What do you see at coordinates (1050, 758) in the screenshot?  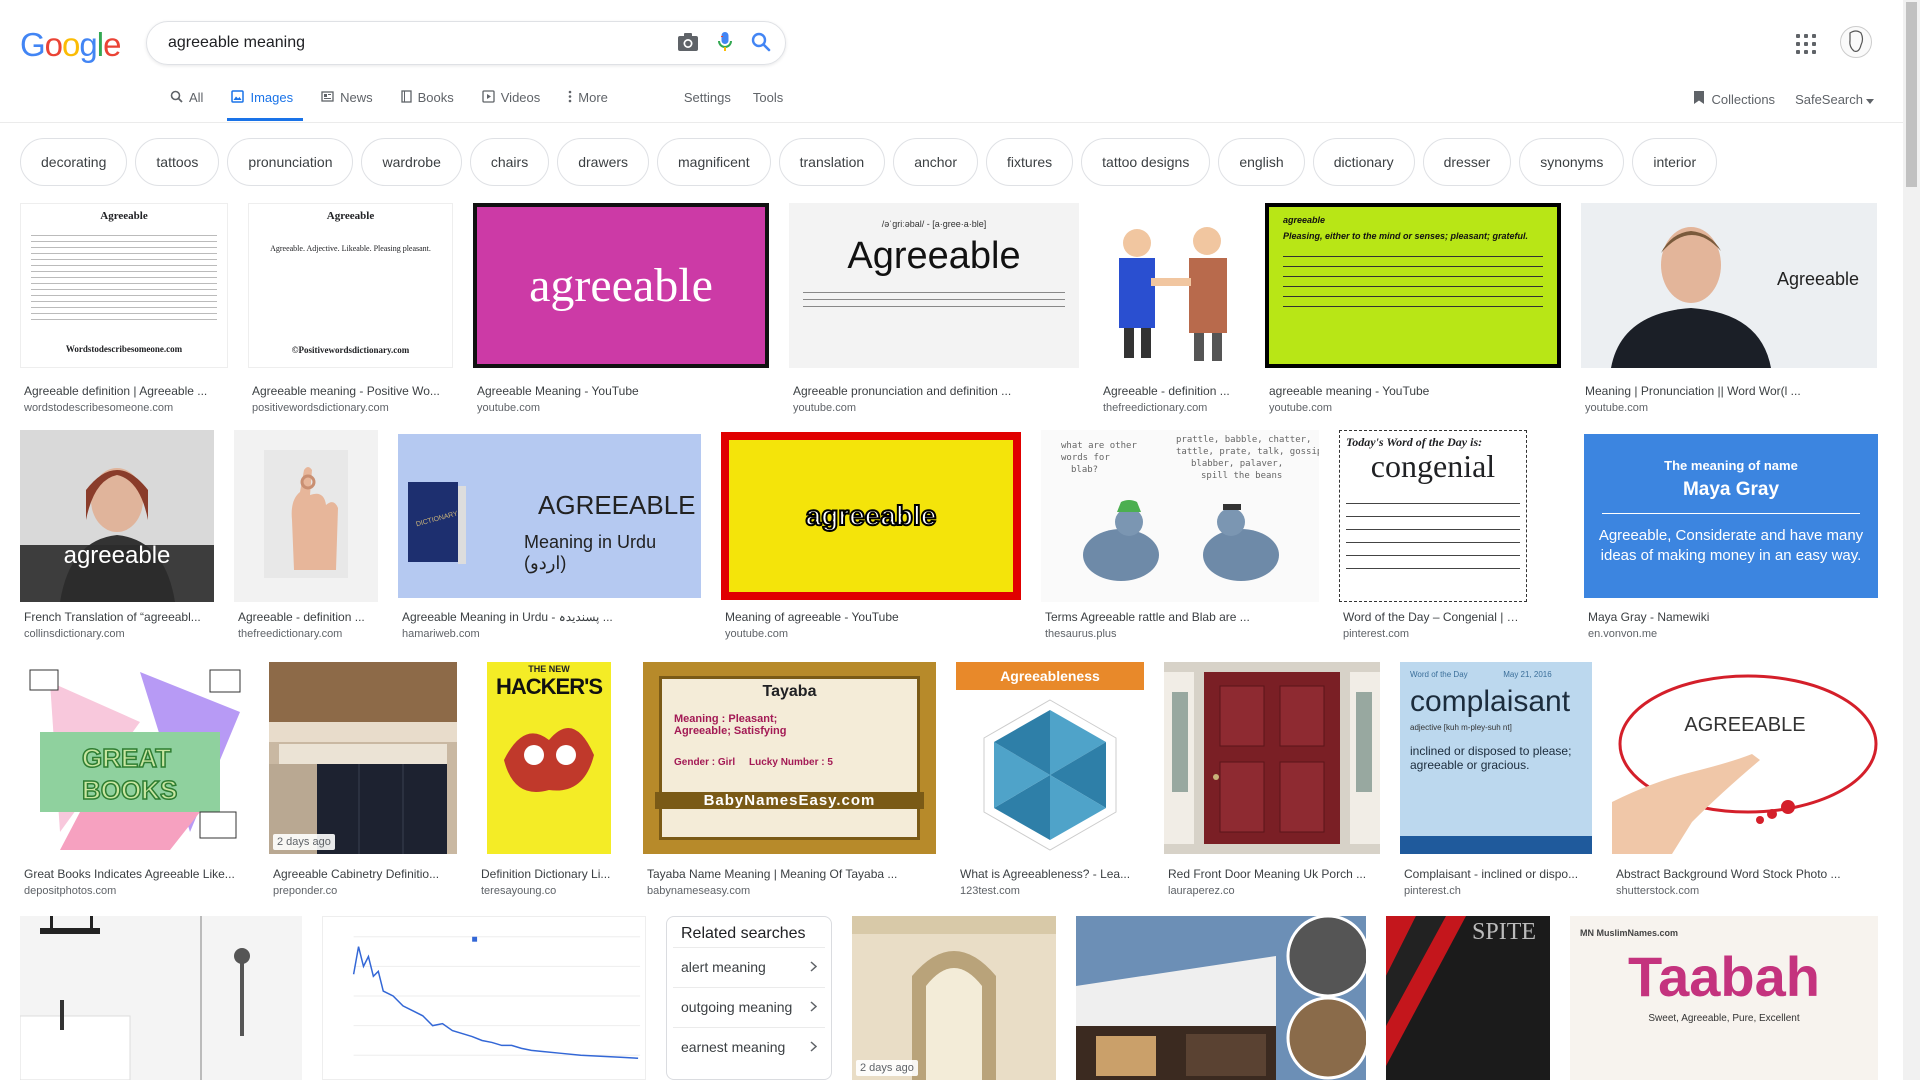 I see `result-thumbnail: Agreeableness` at bounding box center [1050, 758].